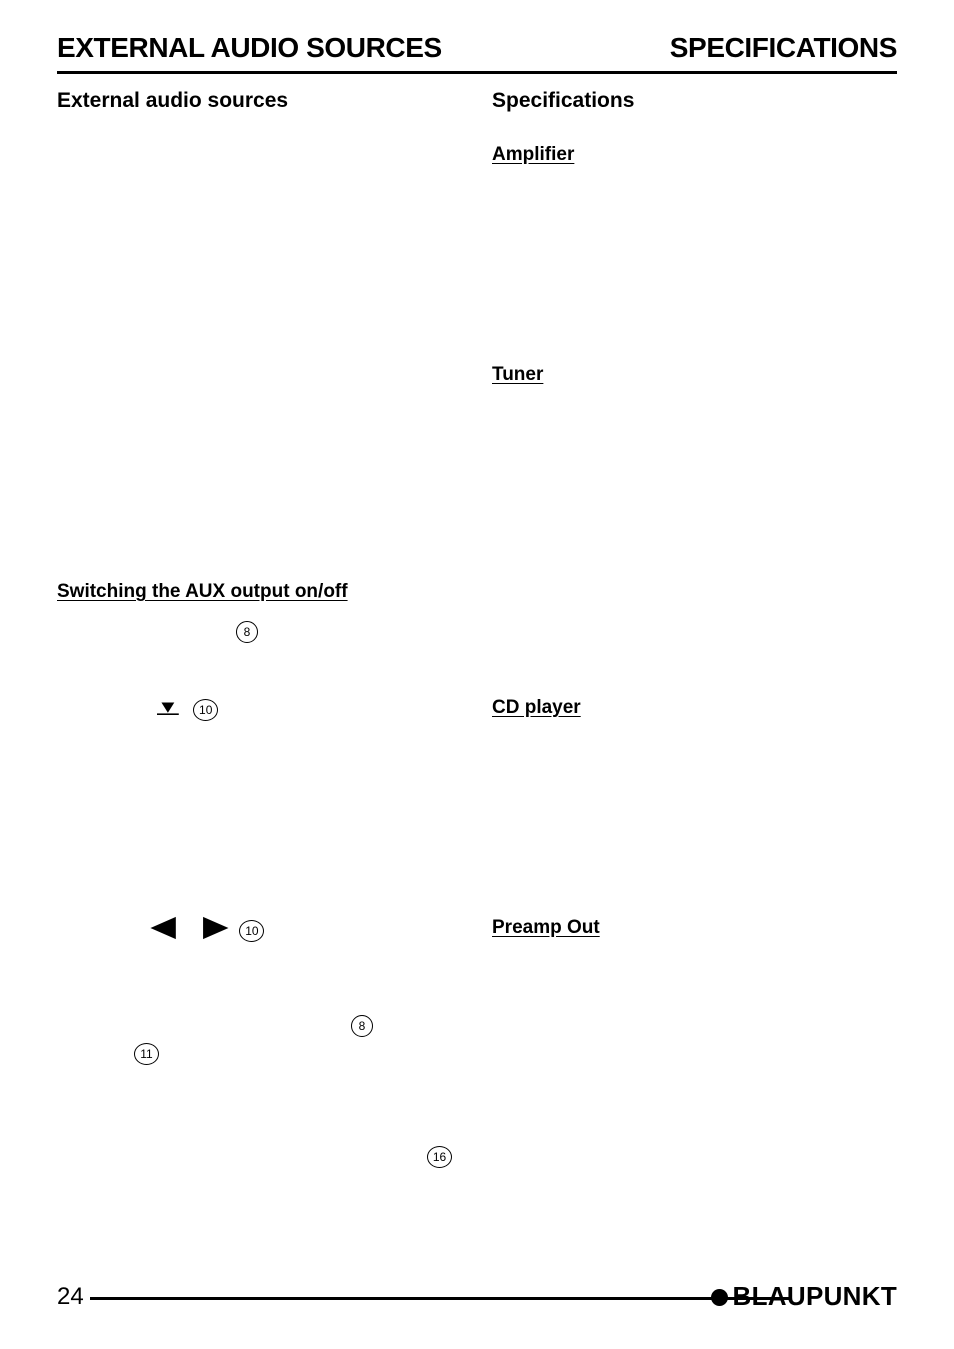 Image resolution: width=954 pixels, height=1349 pixels. I want to click on spec-heading-cd-player: CD player, so click(536, 707).